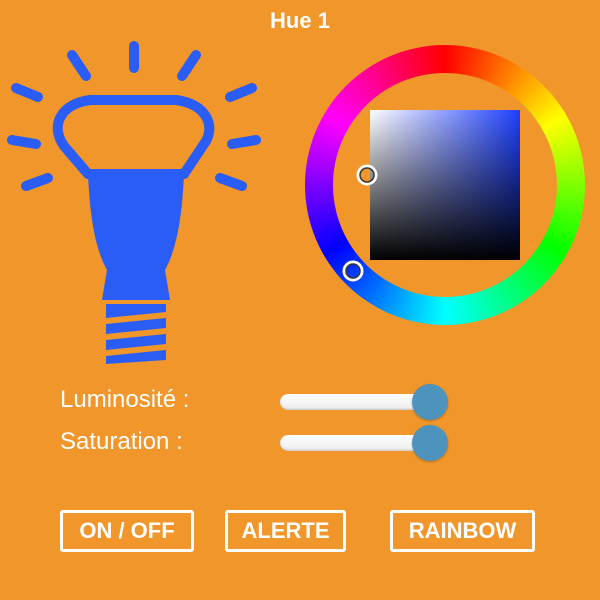 This screenshot has width=600, height=600. I want to click on brightness-slider-thumb, so click(430, 402).